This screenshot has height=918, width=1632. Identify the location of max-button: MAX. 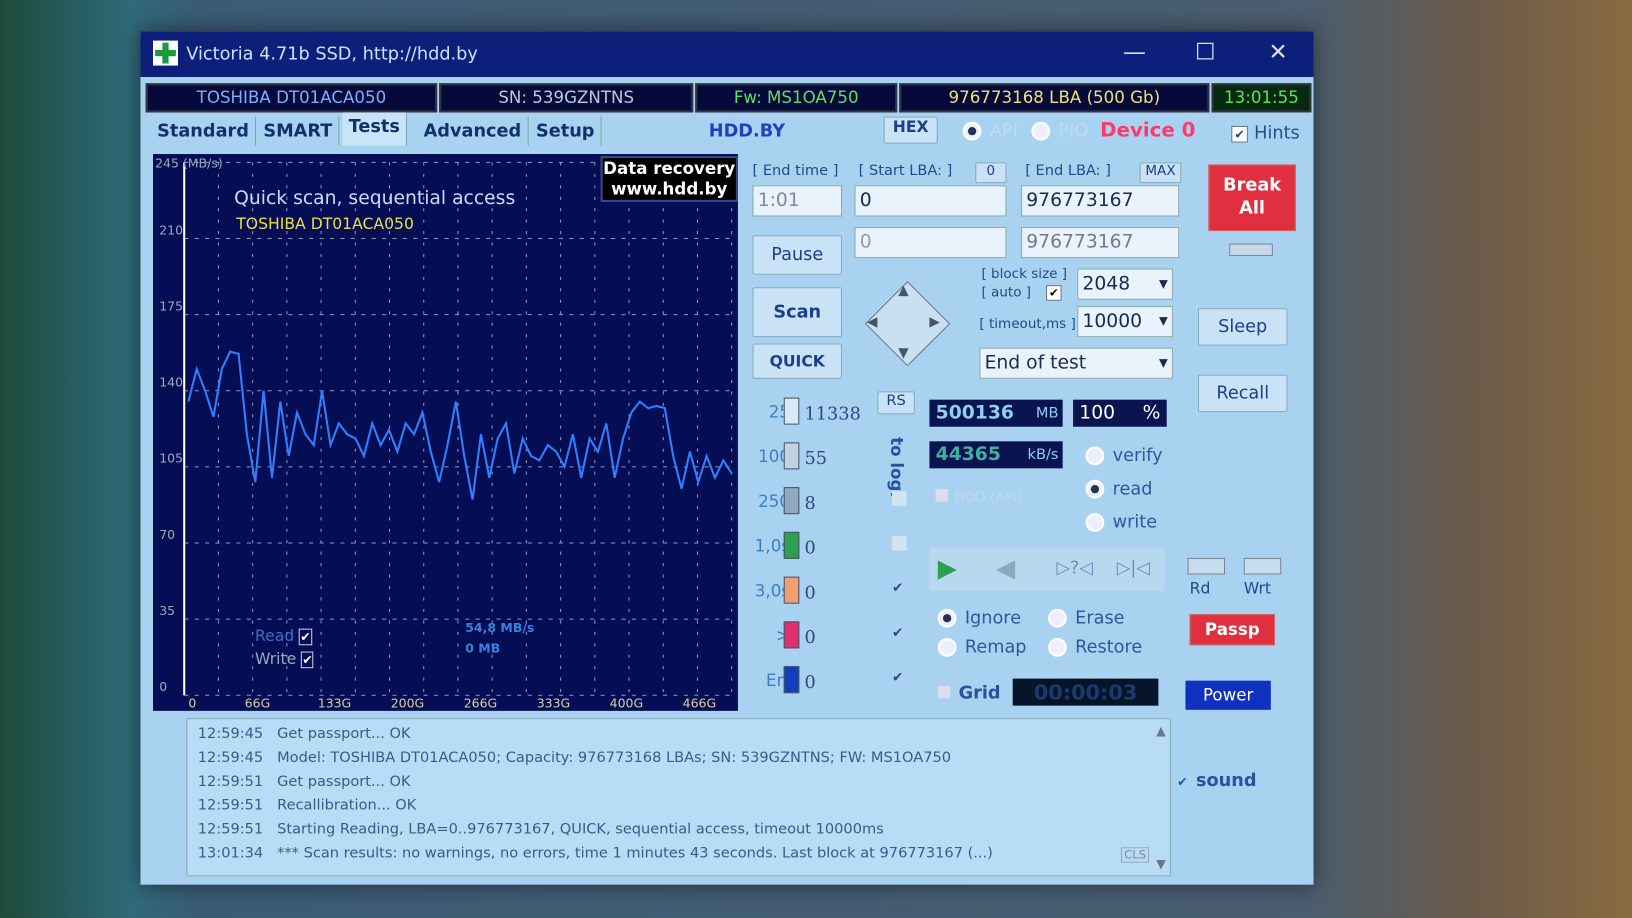
(1160, 173).